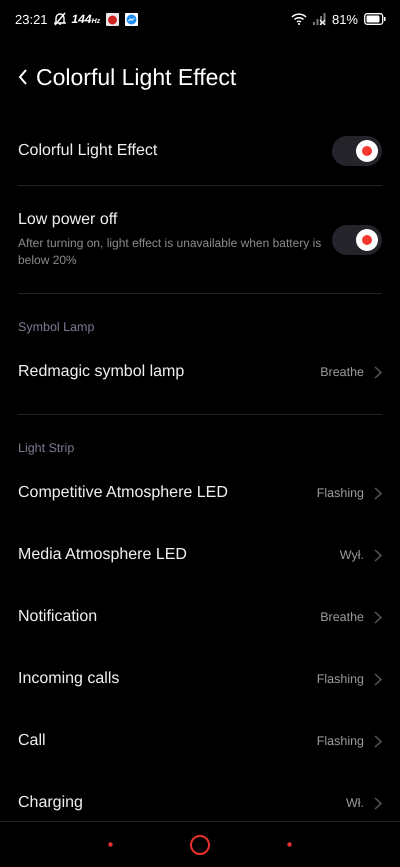  I want to click on setting-label: Media Atmosphere LED, so click(103, 555).